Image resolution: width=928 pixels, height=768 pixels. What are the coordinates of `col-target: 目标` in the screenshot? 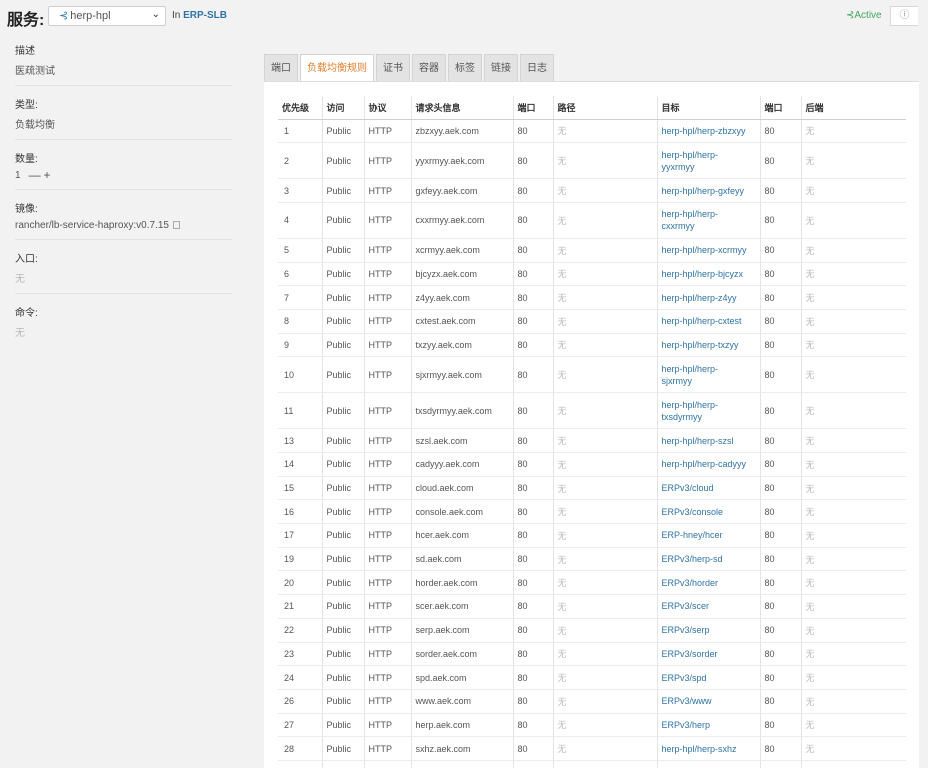 It's located at (709, 108).